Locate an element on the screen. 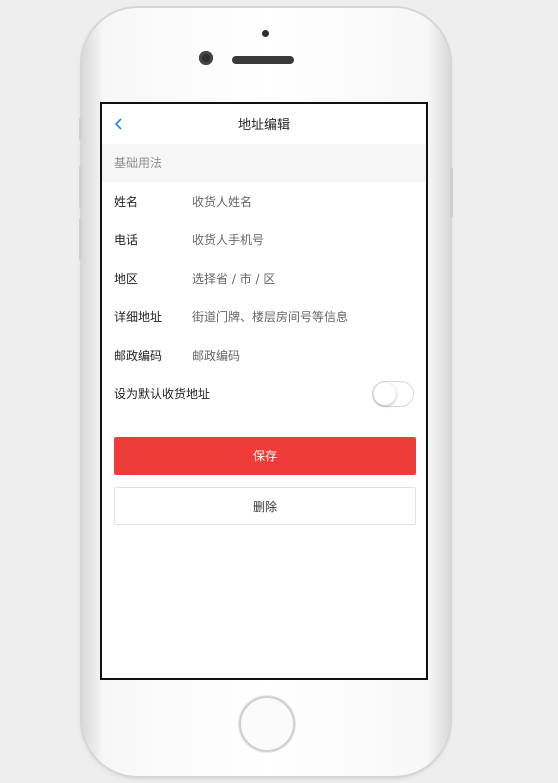 Image resolution: width=558 pixels, height=783 pixels. nav-bar: 地址编辑 is located at coordinates (264, 124).